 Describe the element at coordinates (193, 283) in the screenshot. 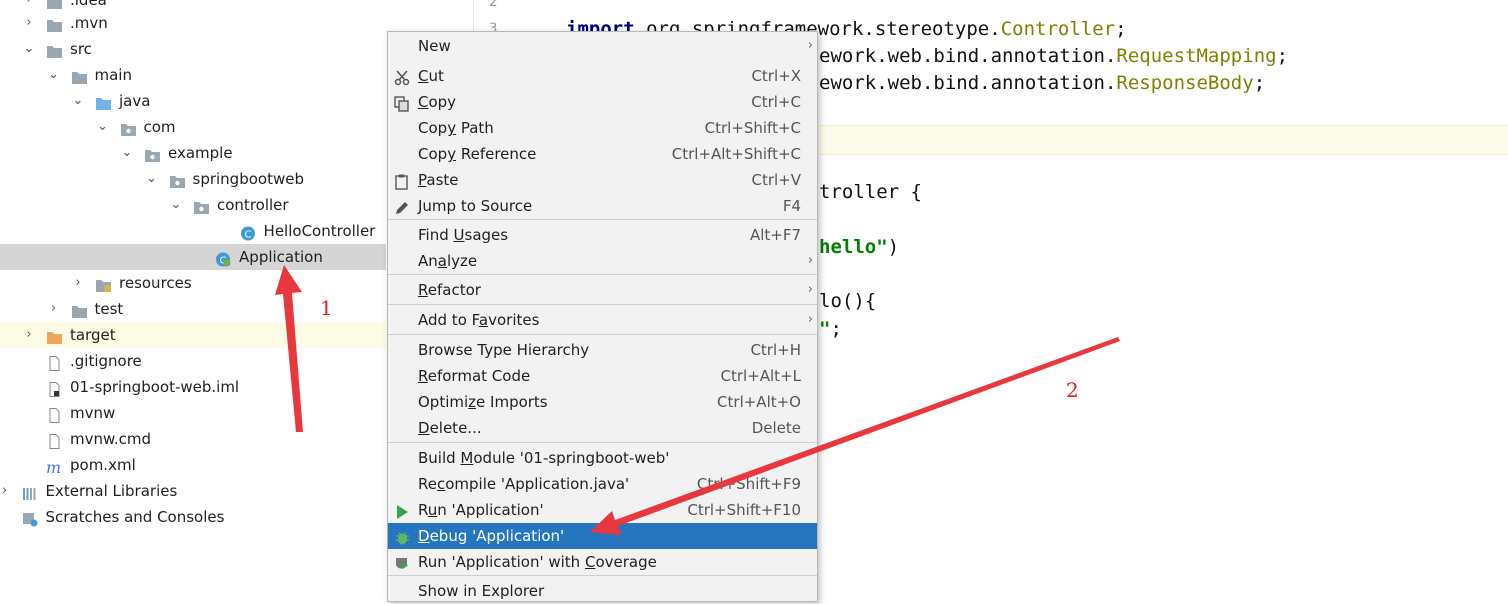

I see `tree-item-resources: › resources` at that location.